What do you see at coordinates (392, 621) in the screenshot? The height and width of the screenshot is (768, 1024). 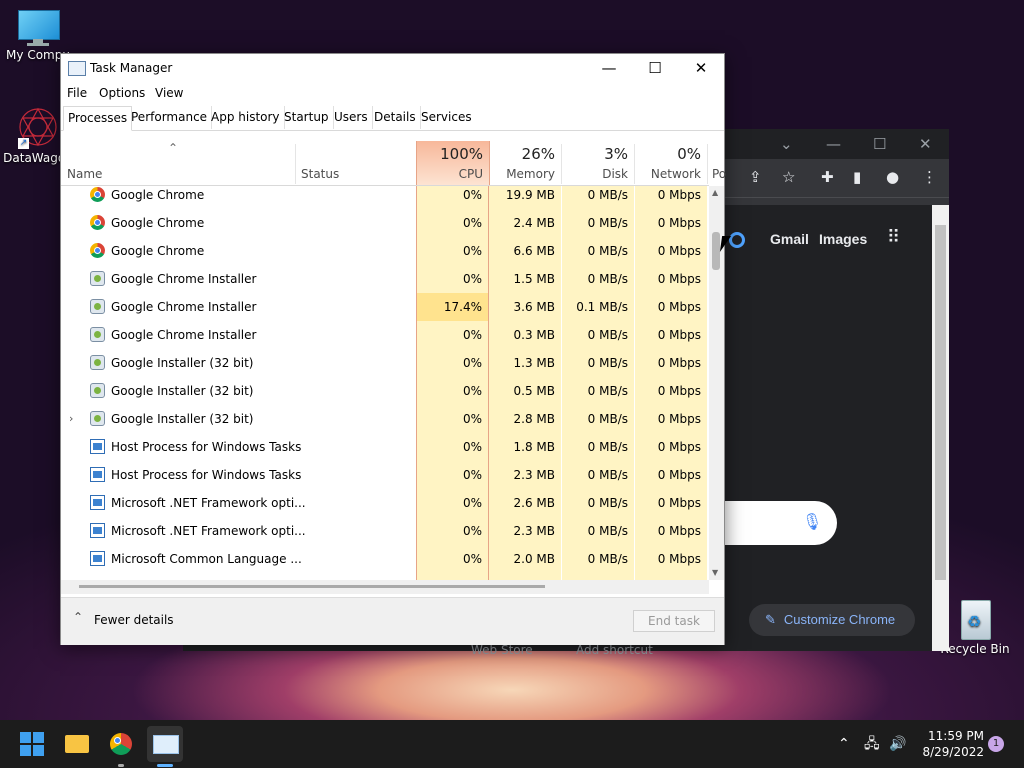 I see `status-bar: ⌃ Fewer details End task` at bounding box center [392, 621].